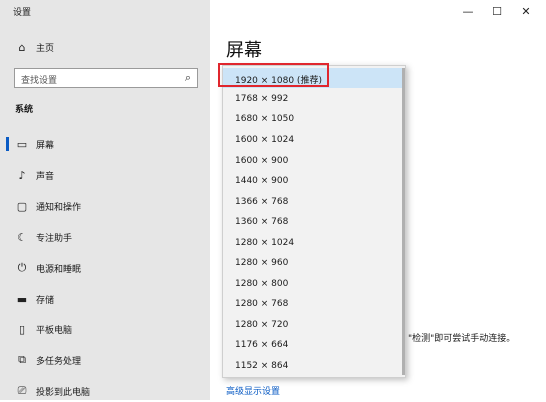 Image resolution: width=546 pixels, height=402 pixels. I want to click on dropdown-scrollbar, so click(403, 221).